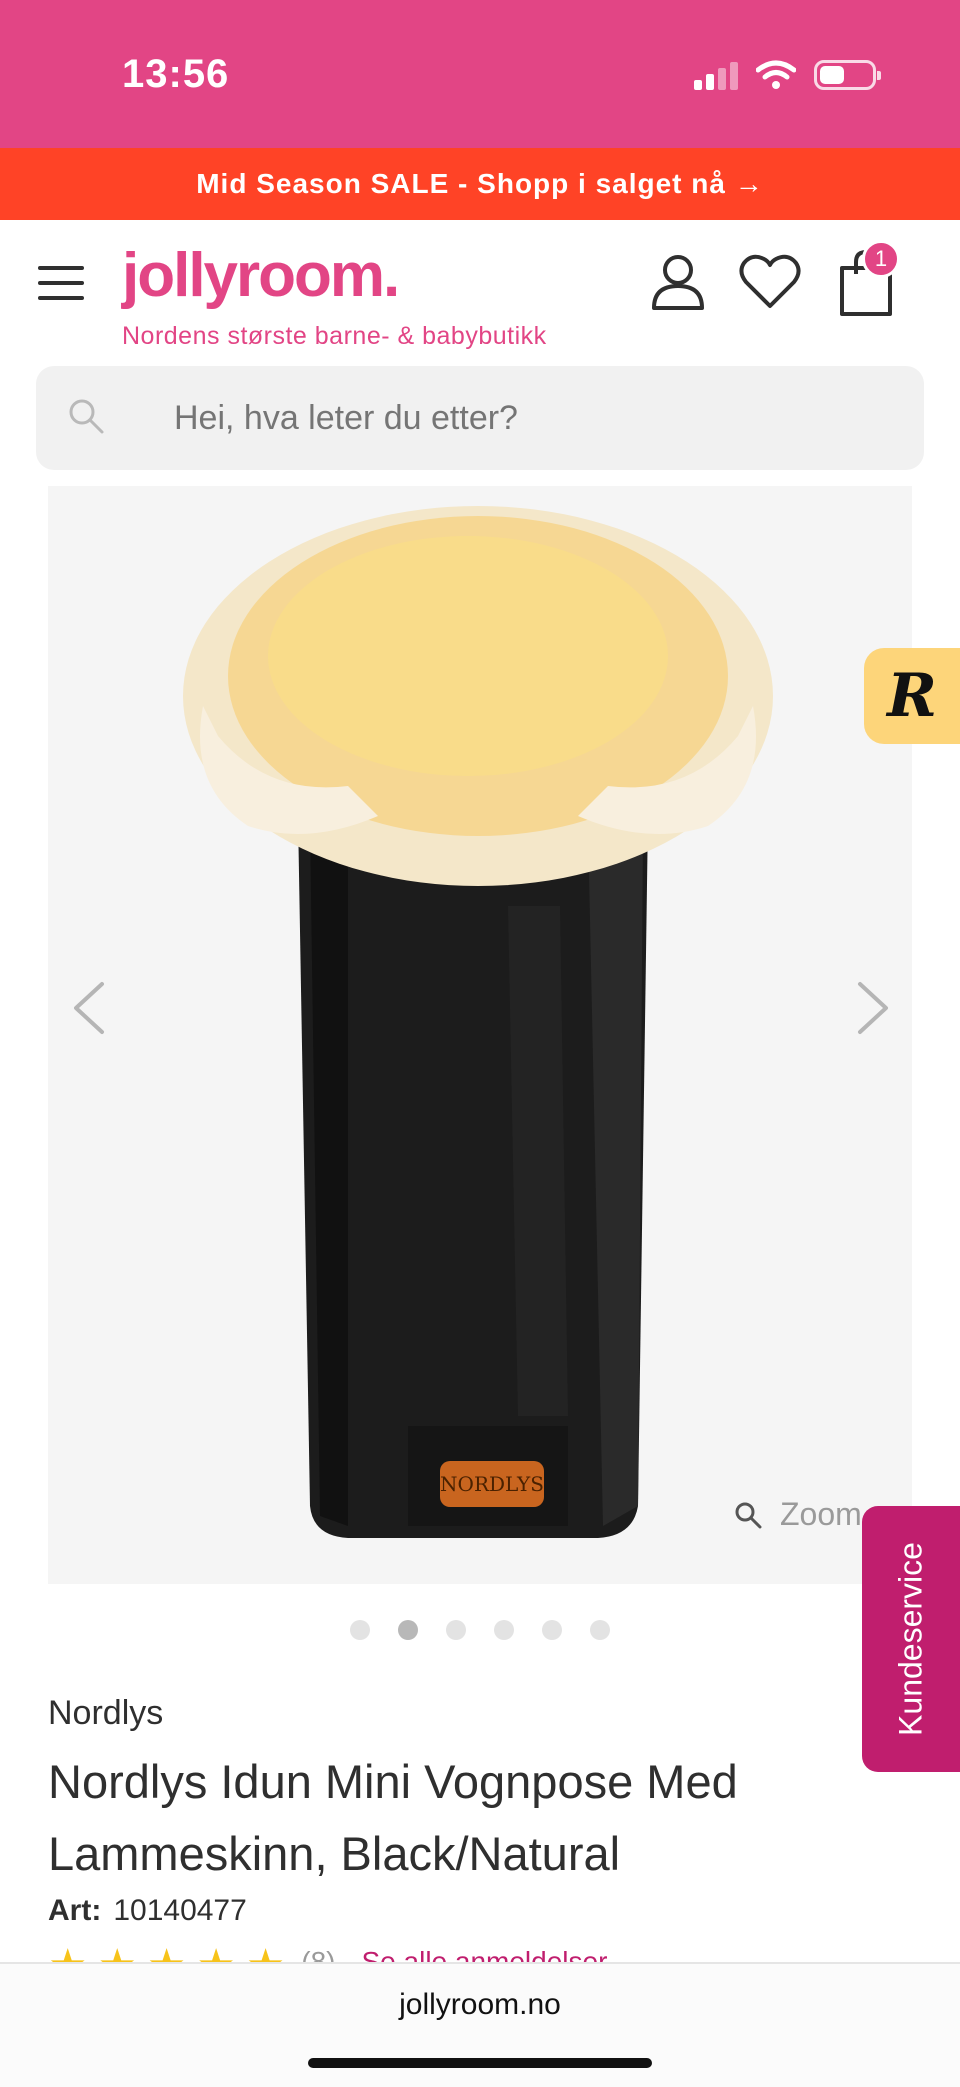 The height and width of the screenshot is (2087, 960). What do you see at coordinates (334, 336) in the screenshot?
I see `tagline: Nordens største barne- & babybutikk` at bounding box center [334, 336].